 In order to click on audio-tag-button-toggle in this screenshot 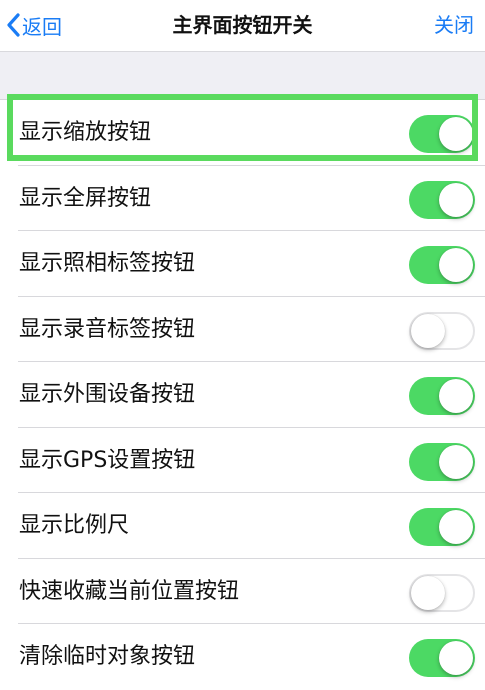, I will do `click(442, 330)`.